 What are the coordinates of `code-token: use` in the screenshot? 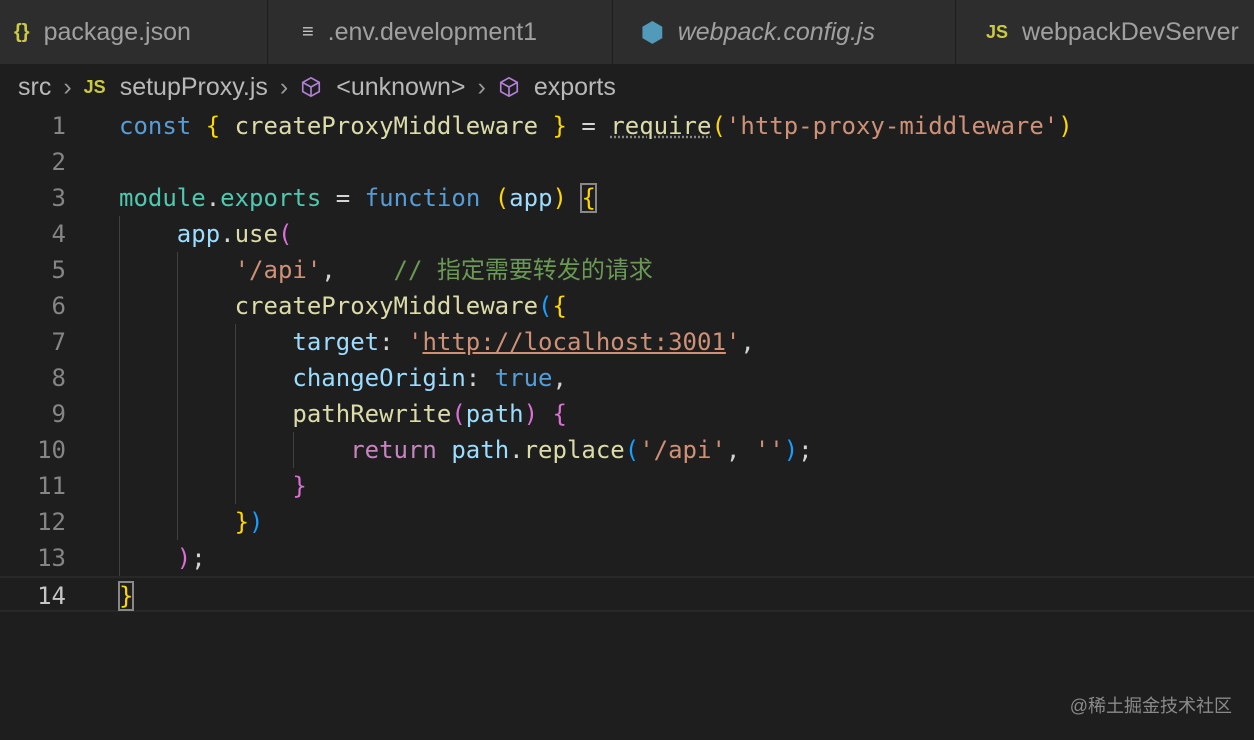 It's located at (256, 234).